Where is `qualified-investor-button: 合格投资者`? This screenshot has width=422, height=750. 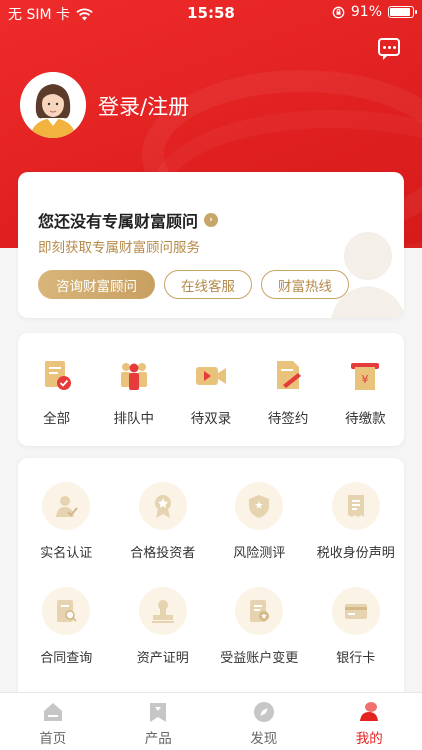 qualified-investor-button: 合格投资者 is located at coordinates (163, 521).